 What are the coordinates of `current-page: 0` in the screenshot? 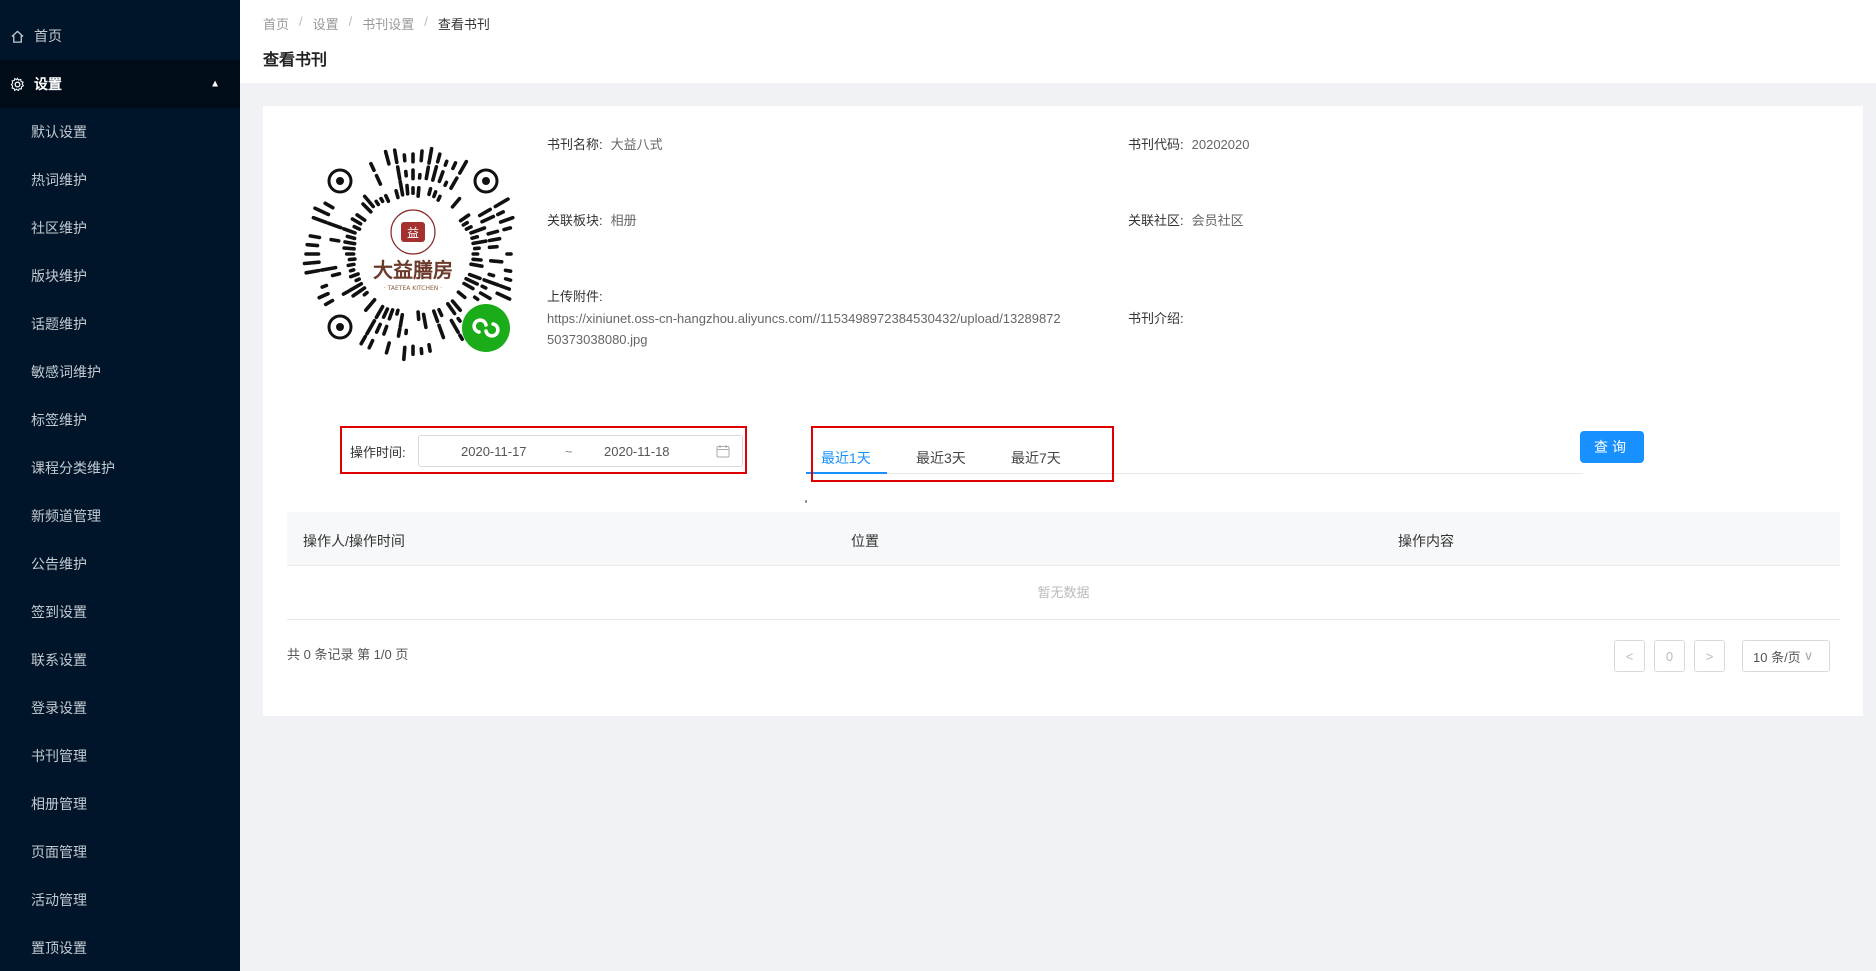 It's located at (1669, 656).